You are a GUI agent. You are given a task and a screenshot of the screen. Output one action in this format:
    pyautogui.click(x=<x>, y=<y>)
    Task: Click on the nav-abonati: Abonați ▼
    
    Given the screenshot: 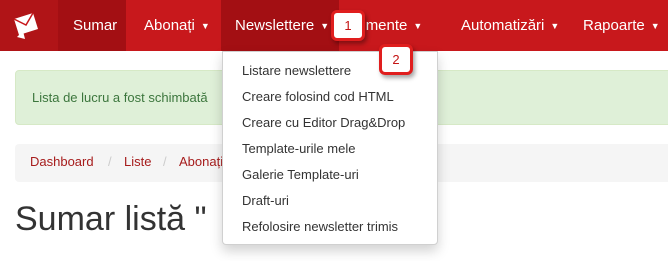 What is the action you would take?
    pyautogui.click(x=175, y=25)
    